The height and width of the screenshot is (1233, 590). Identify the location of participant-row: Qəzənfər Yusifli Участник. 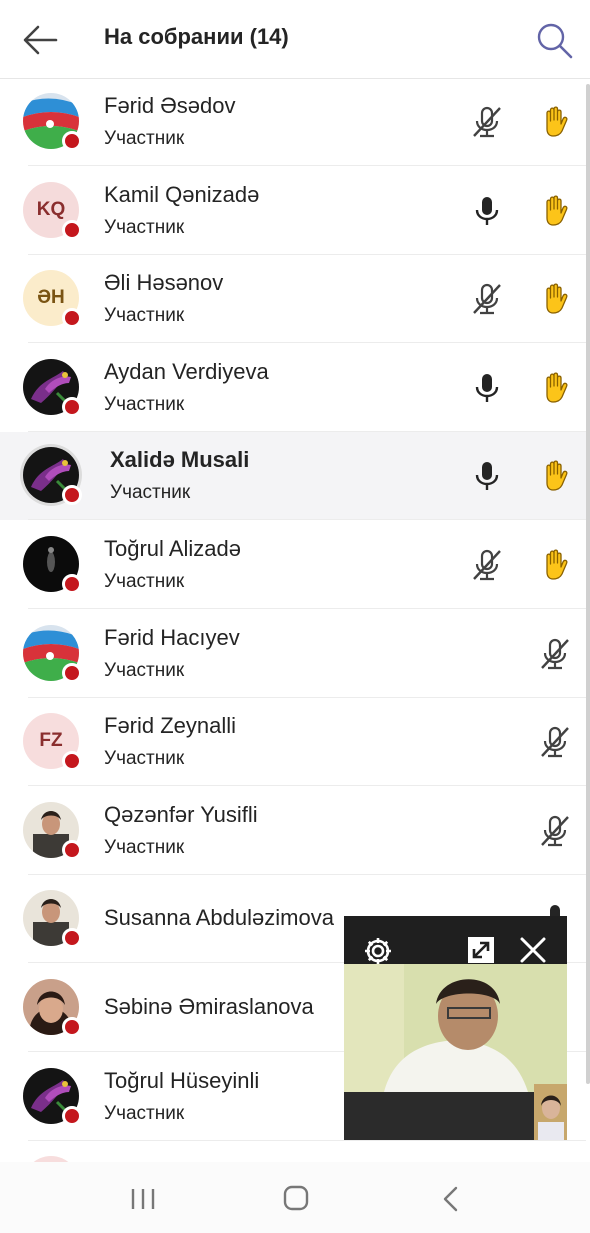
(293, 831).